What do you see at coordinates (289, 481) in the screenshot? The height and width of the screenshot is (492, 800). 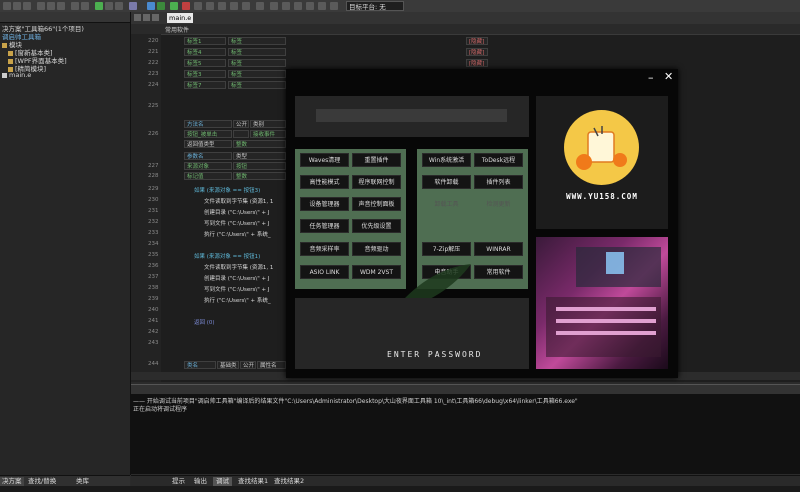 I see `tab-find-results-2: 查找结果2` at bounding box center [289, 481].